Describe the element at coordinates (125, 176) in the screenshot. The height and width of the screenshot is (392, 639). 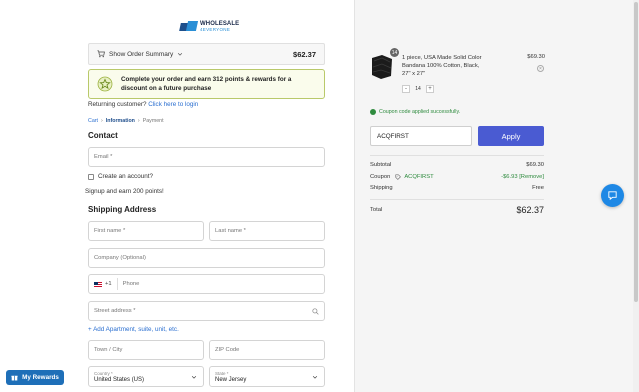
I see `create-account-label: Create an account?` at that location.